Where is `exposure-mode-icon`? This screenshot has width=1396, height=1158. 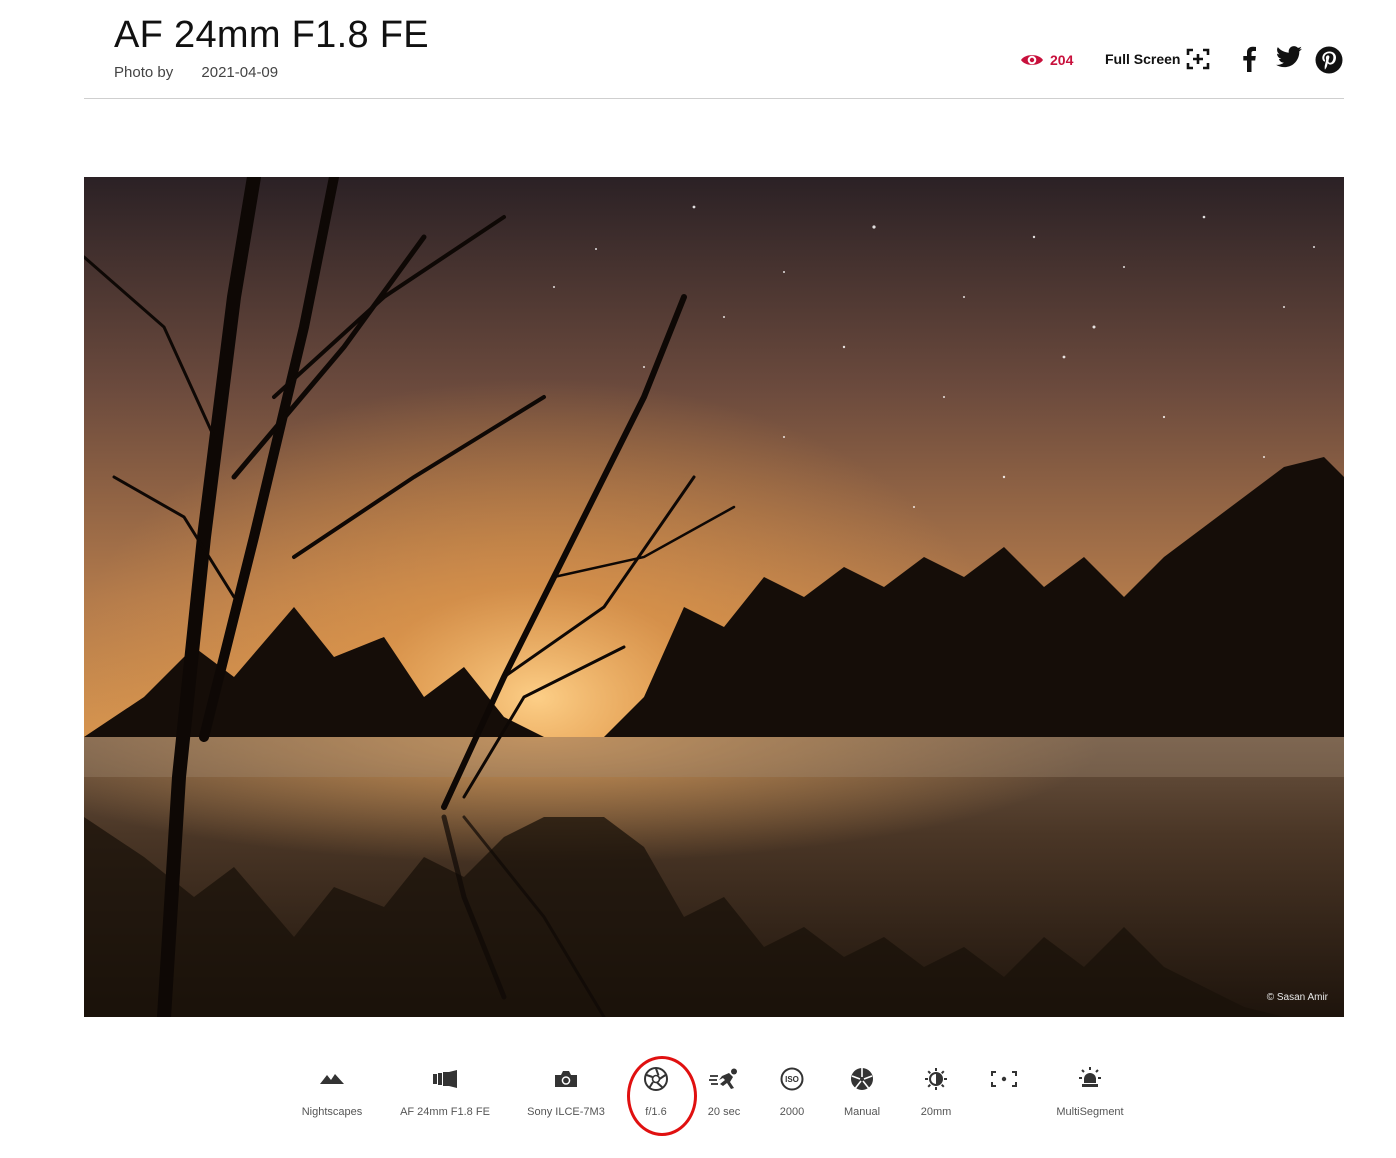 exposure-mode-icon is located at coordinates (862, 1079).